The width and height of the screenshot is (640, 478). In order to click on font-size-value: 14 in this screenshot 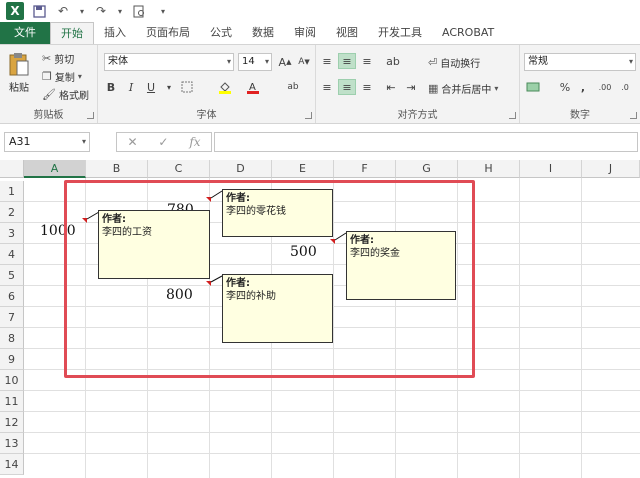, I will do `click(248, 61)`.